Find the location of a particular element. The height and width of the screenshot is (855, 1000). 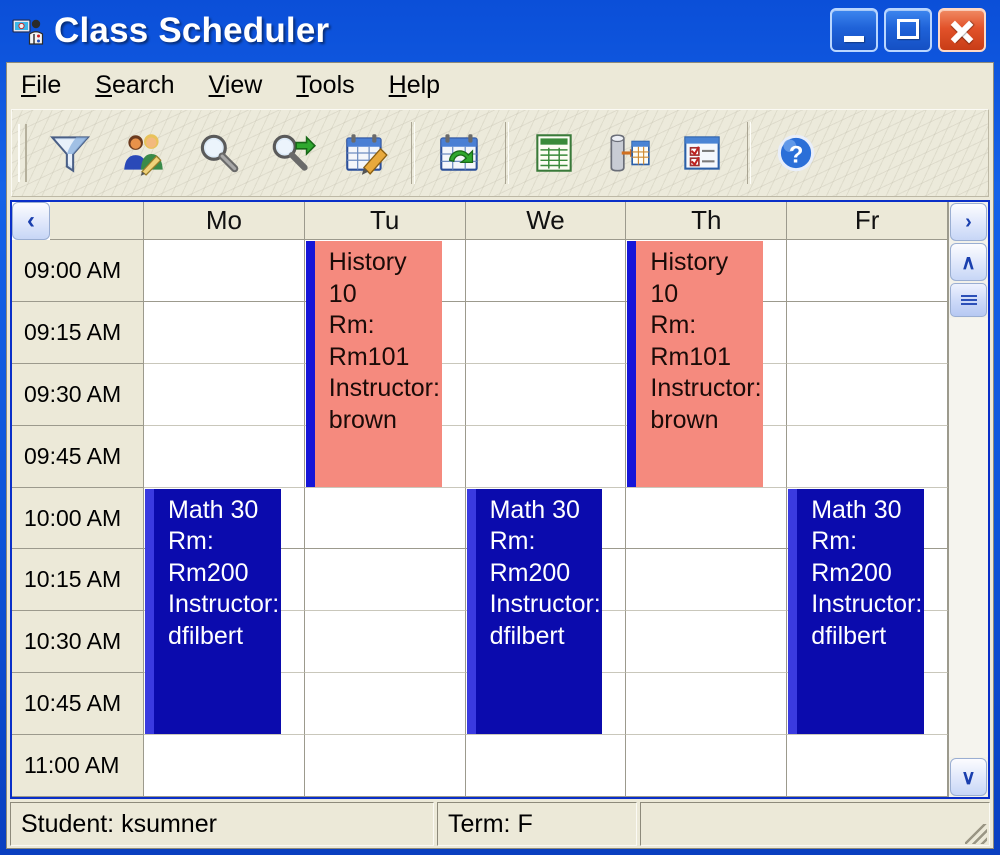

day-header-tu: Tu is located at coordinates (385, 221).